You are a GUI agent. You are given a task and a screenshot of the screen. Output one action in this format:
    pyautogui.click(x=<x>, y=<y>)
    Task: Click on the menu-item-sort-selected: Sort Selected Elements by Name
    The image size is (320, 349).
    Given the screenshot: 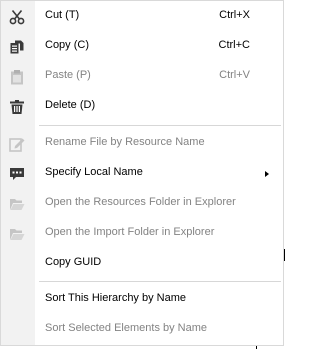 What is the action you would take?
    pyautogui.click(x=142, y=330)
    